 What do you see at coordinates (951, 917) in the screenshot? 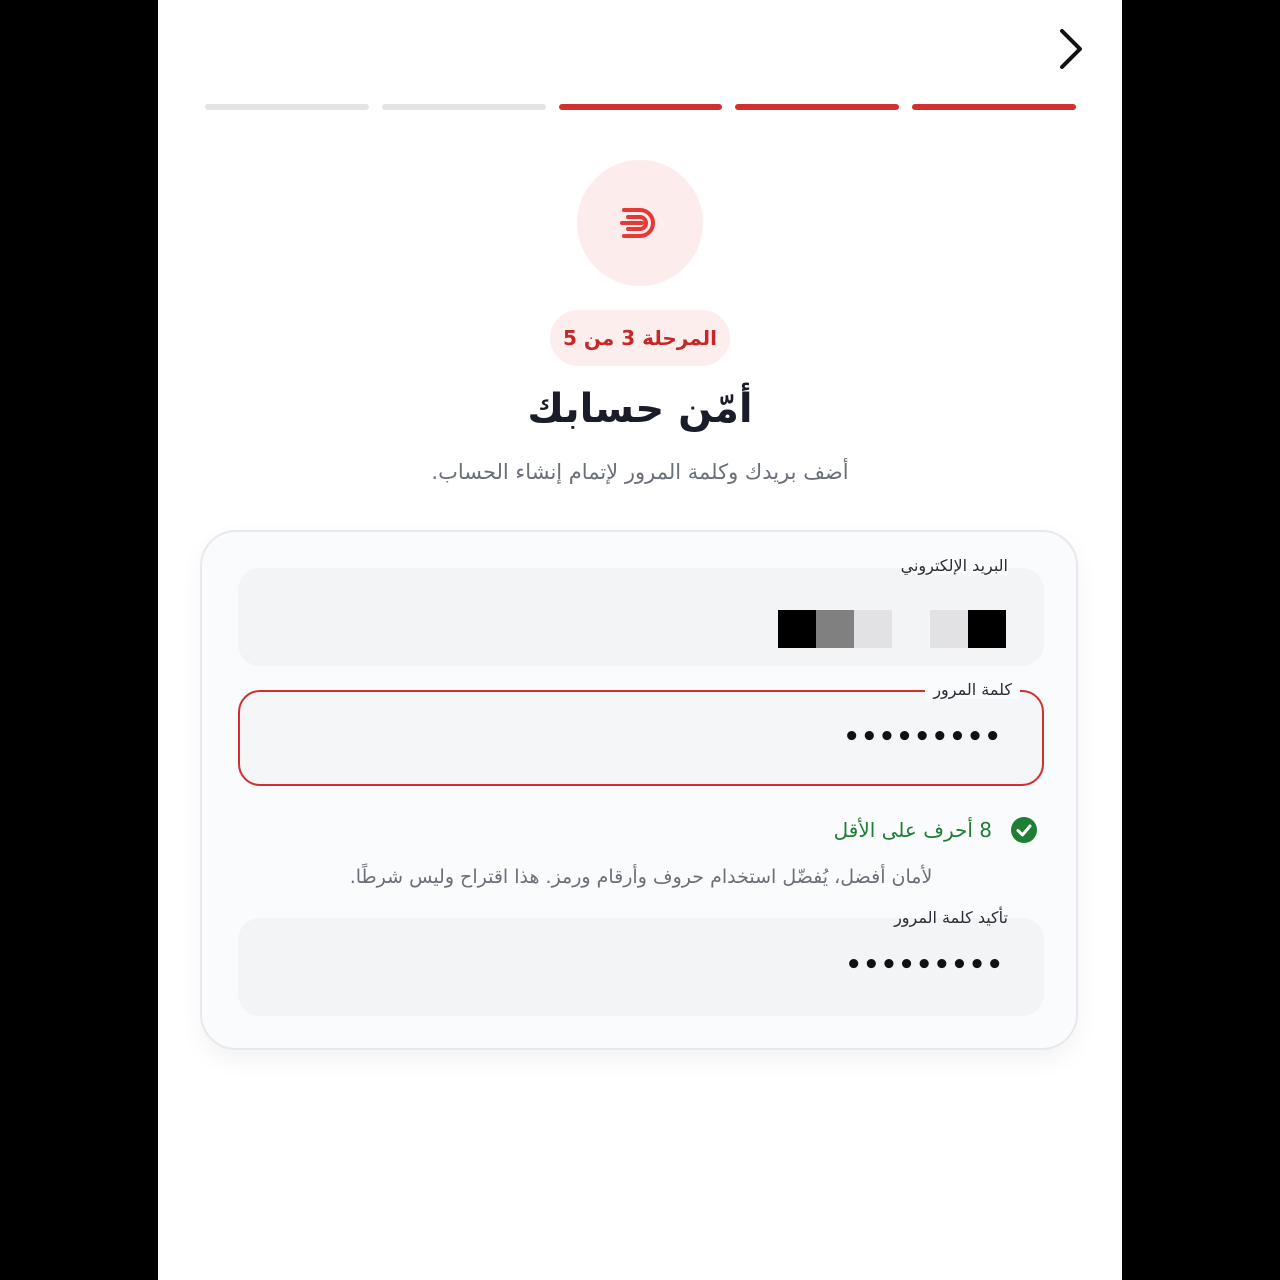
I see `confirm-password-label: تأكيد كلمة المرور` at bounding box center [951, 917].